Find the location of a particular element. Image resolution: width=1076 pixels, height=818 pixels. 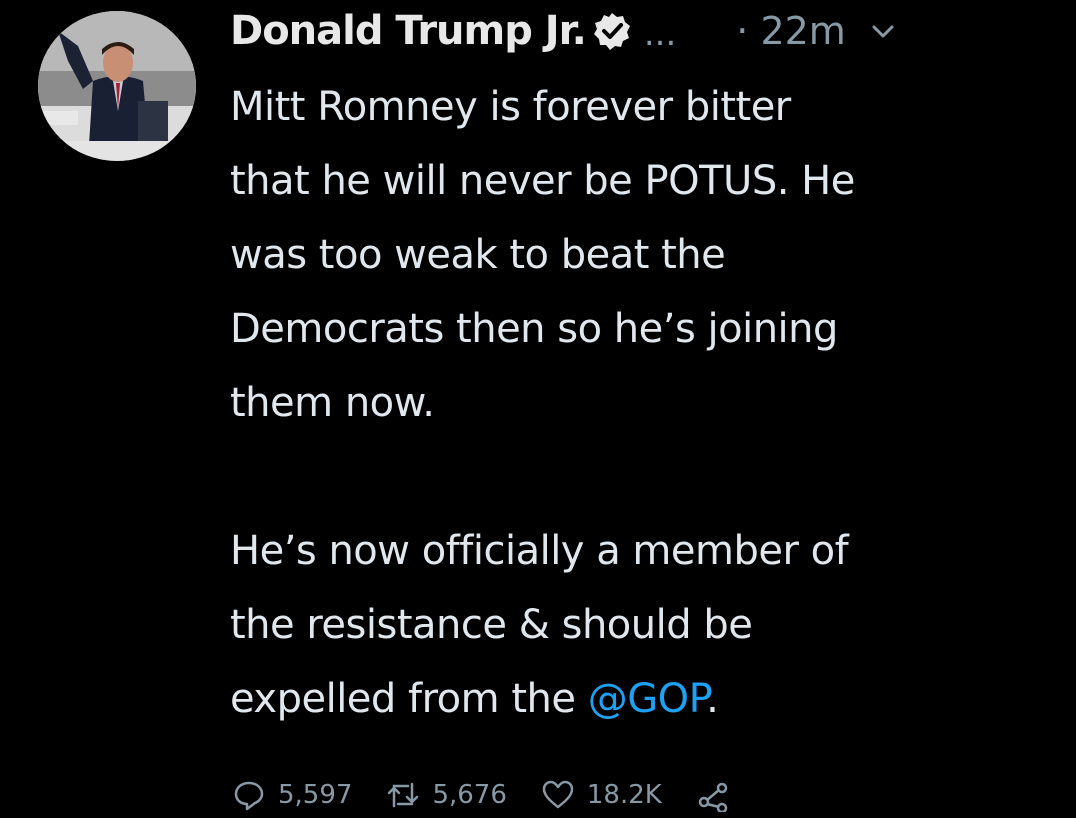

text-line-last: expelled from the @GOP. is located at coordinates (645, 699).